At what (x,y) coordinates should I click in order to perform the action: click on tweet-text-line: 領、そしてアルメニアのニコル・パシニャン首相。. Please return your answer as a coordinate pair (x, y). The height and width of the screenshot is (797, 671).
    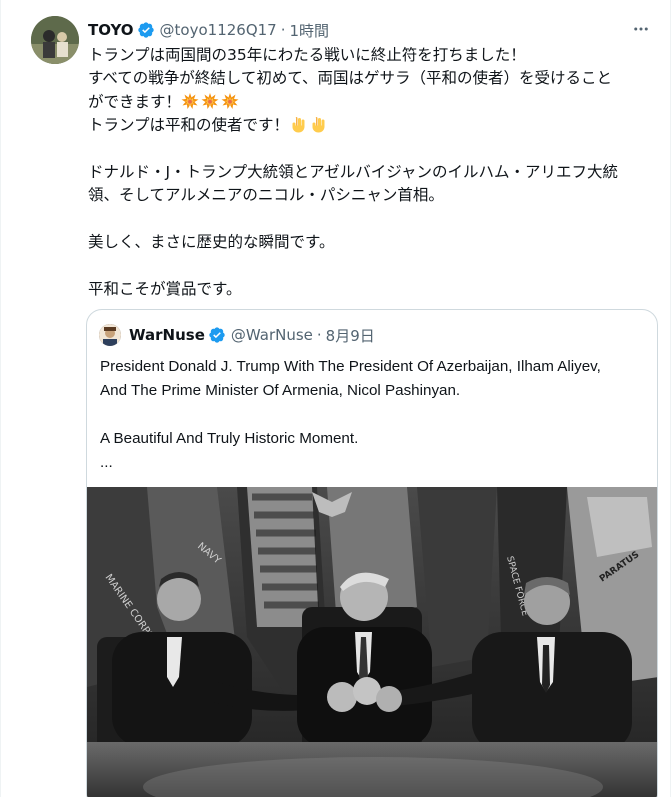
    Looking at the image, I should click on (266, 195).